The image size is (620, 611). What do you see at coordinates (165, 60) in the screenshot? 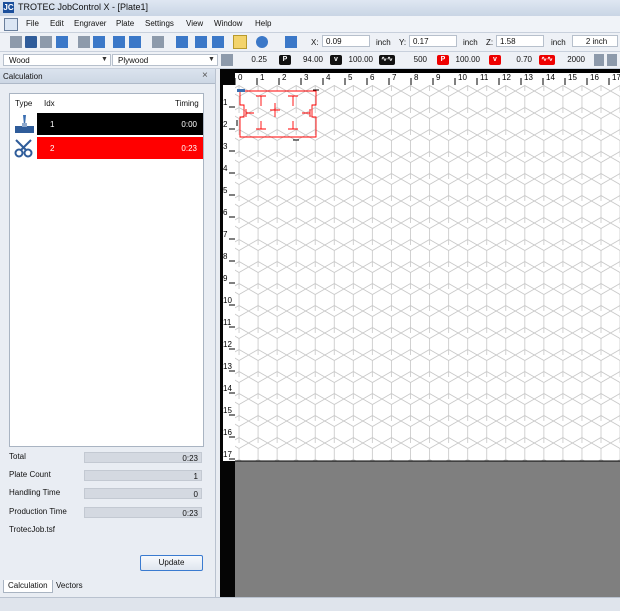
I see `material-select: Plywood ▼` at bounding box center [165, 60].